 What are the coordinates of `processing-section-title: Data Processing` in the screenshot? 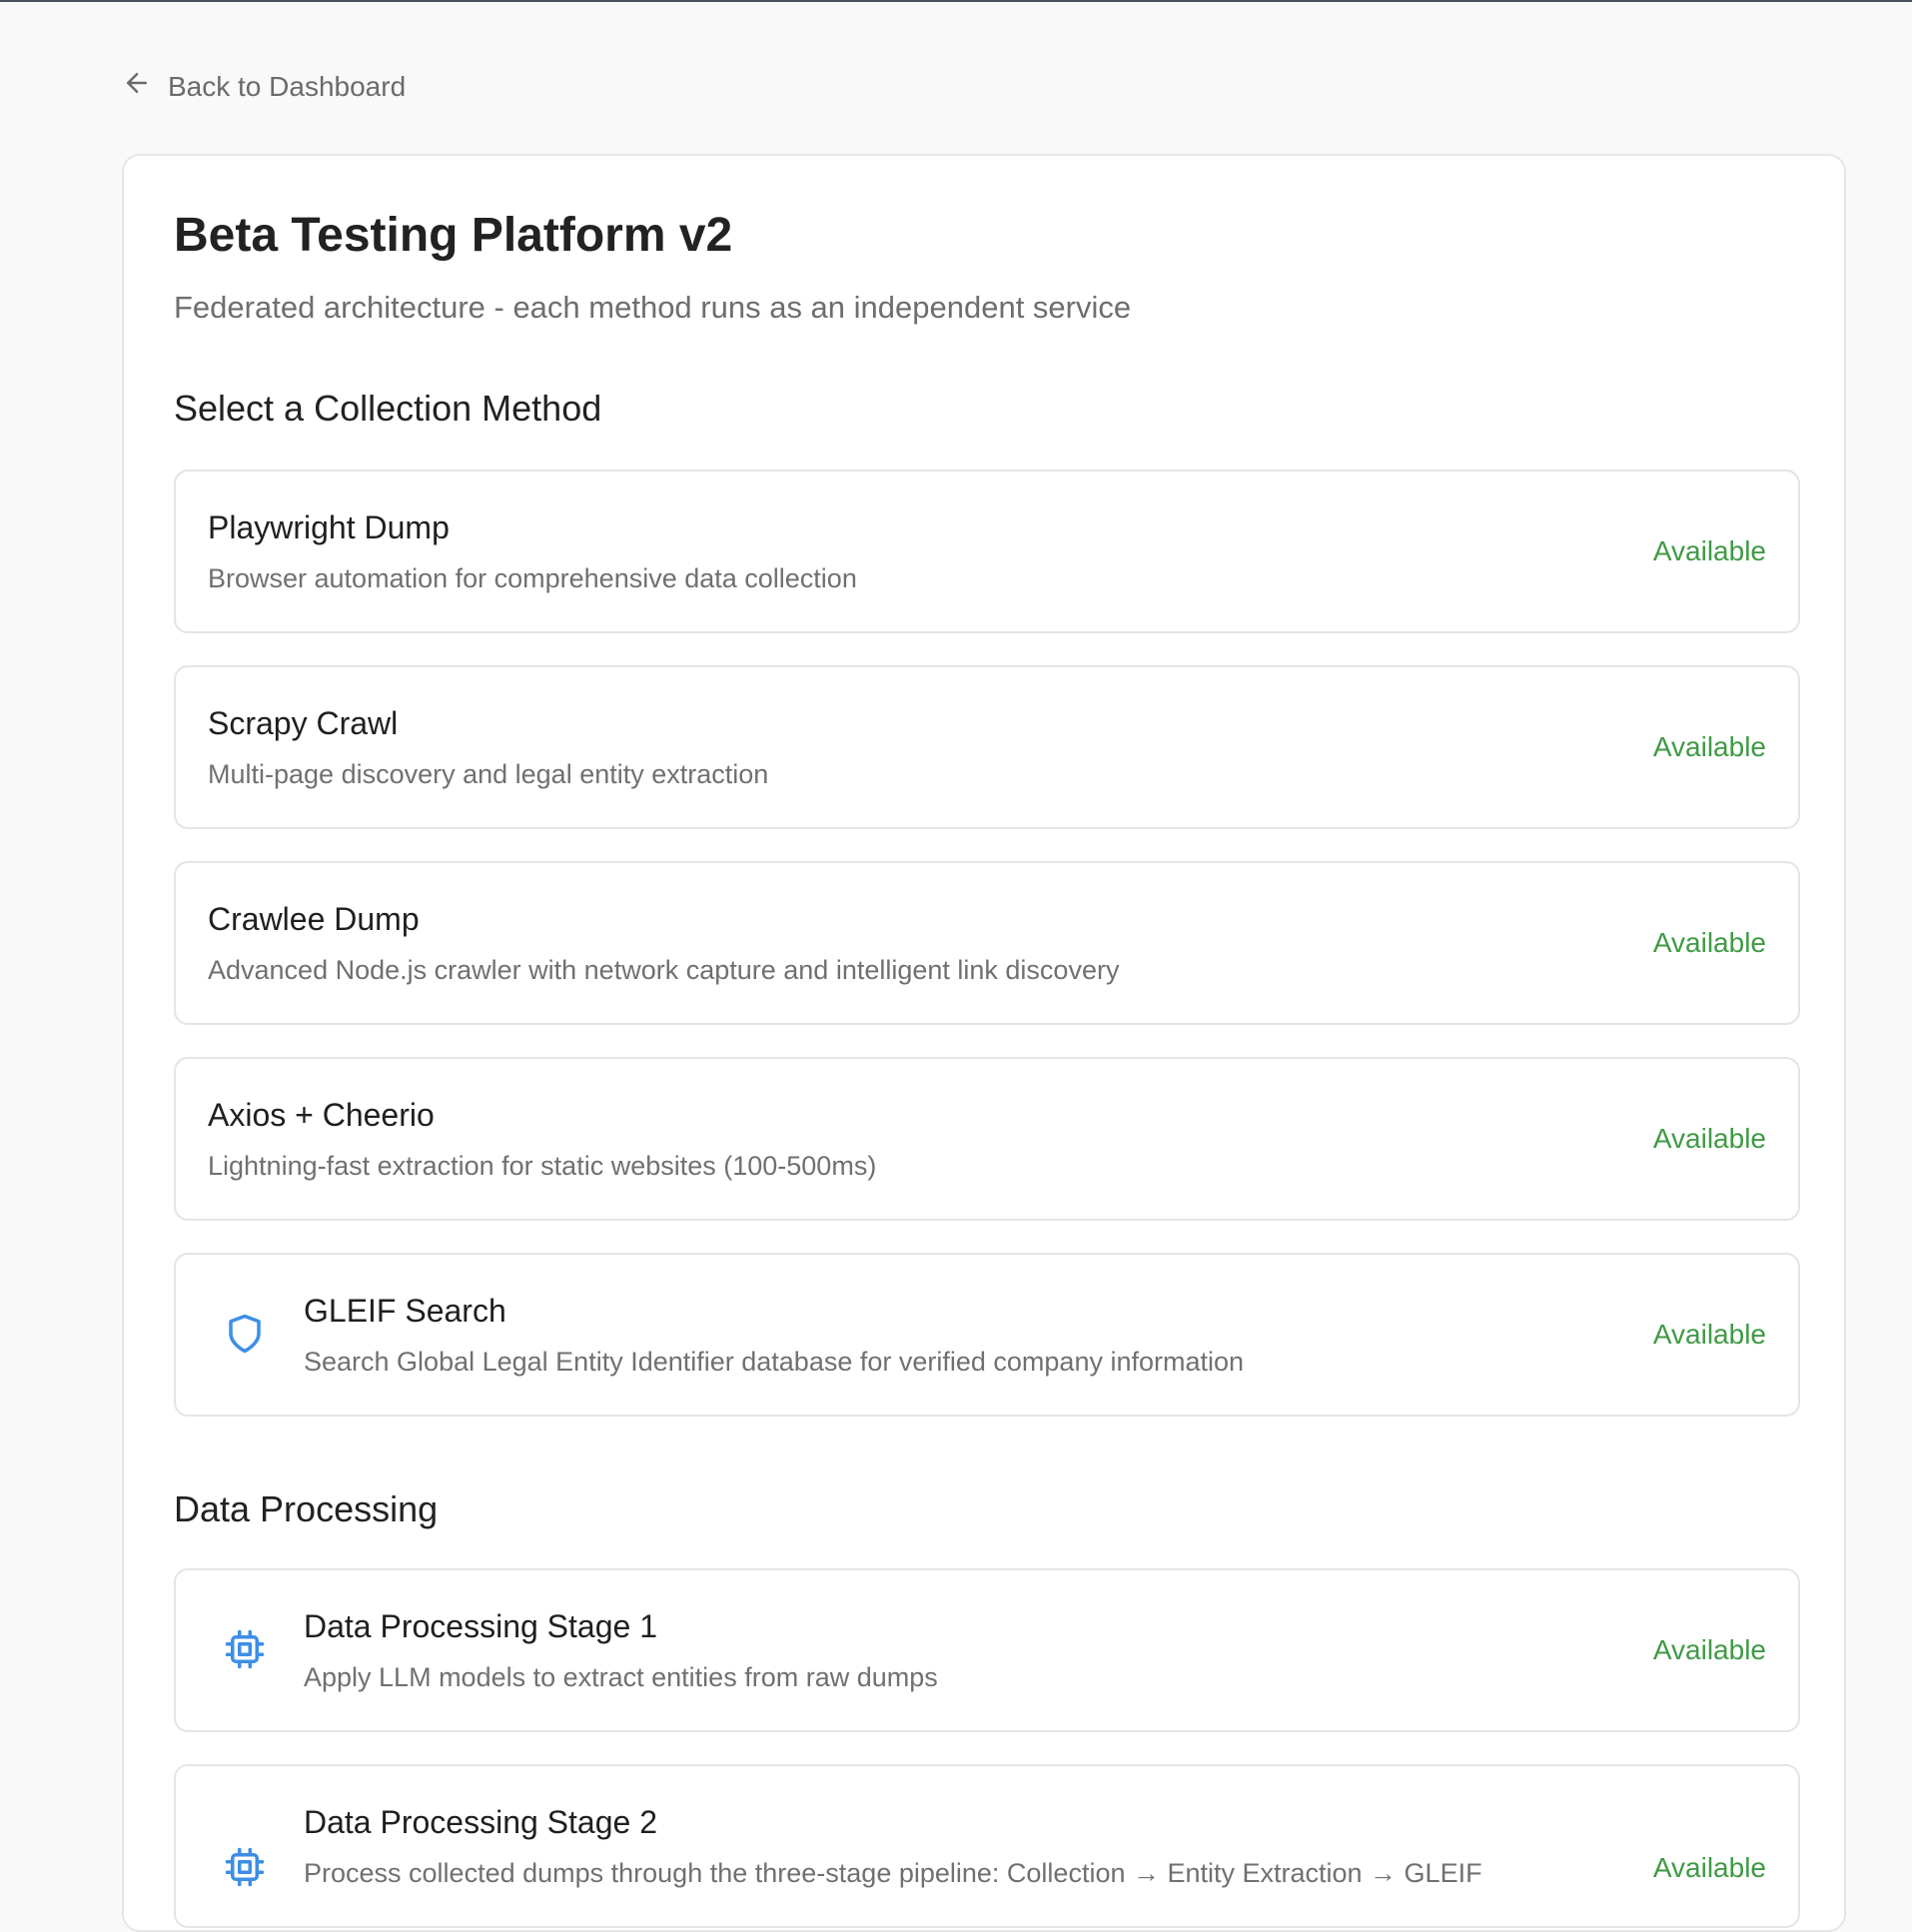 It's located at (306, 1508).